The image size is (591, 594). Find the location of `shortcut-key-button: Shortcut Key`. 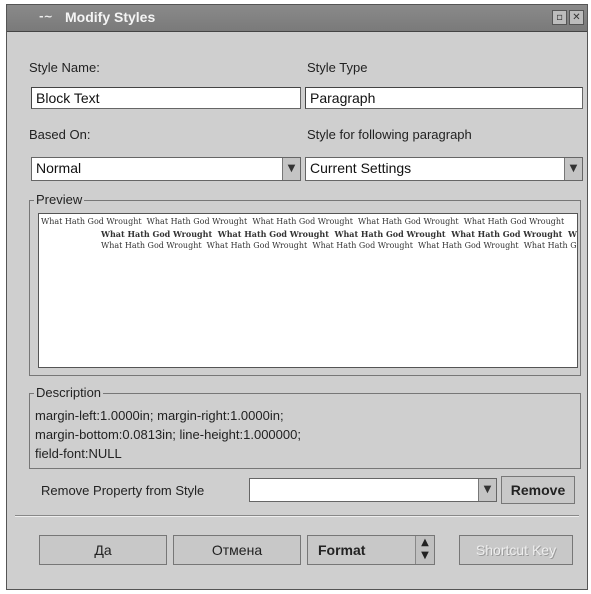

shortcut-key-button: Shortcut Key is located at coordinates (516, 550).